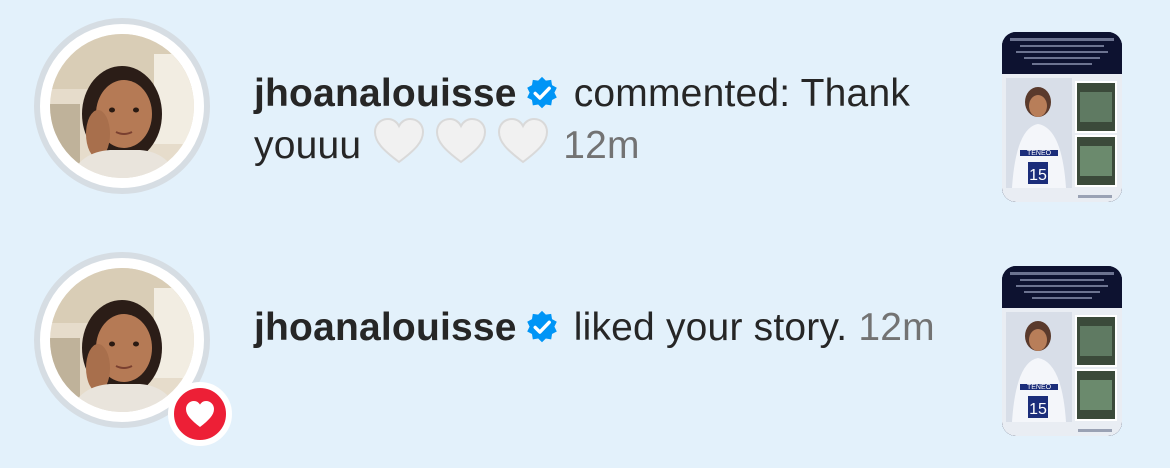 The width and height of the screenshot is (1170, 468). I want to click on notification-text: jhoanalouisse commented: Thank youuu 12m, so click(614, 120).